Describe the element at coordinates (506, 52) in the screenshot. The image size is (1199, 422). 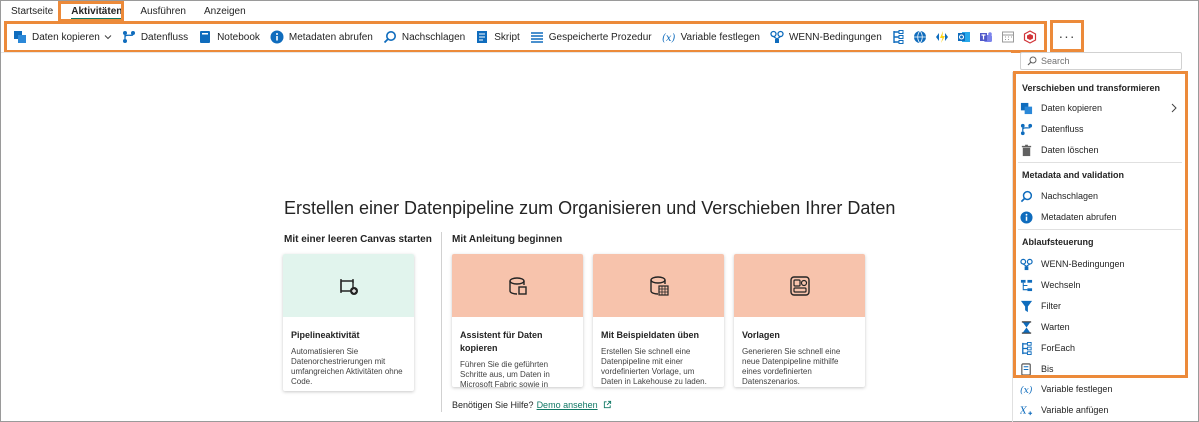
I see `toolbar-divider` at that location.